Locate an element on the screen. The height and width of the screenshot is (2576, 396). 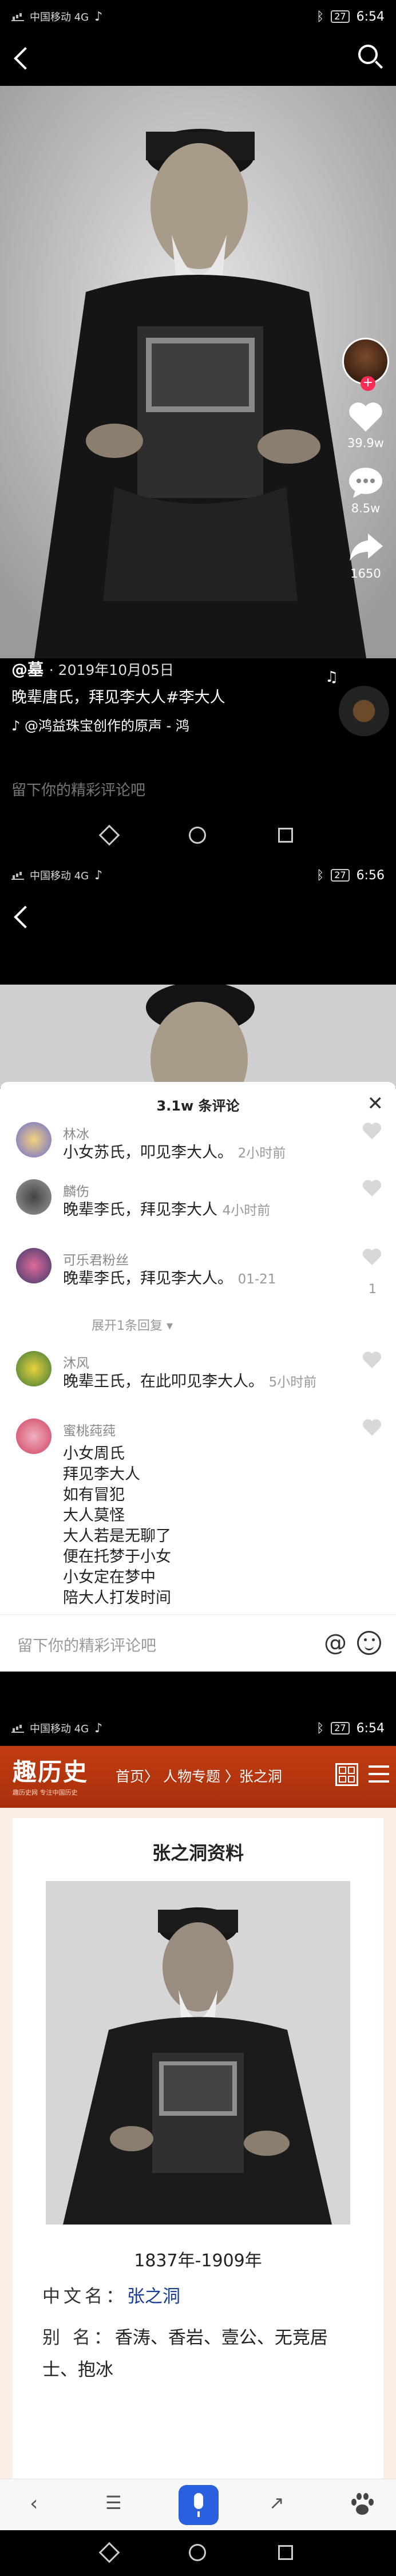
music-disc-icon is located at coordinates (364, 711).